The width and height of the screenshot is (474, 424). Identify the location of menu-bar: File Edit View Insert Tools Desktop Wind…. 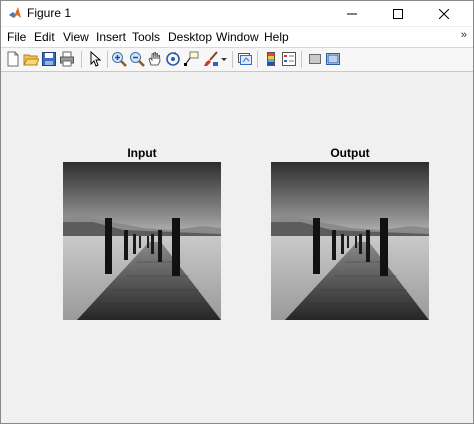
(237, 37).